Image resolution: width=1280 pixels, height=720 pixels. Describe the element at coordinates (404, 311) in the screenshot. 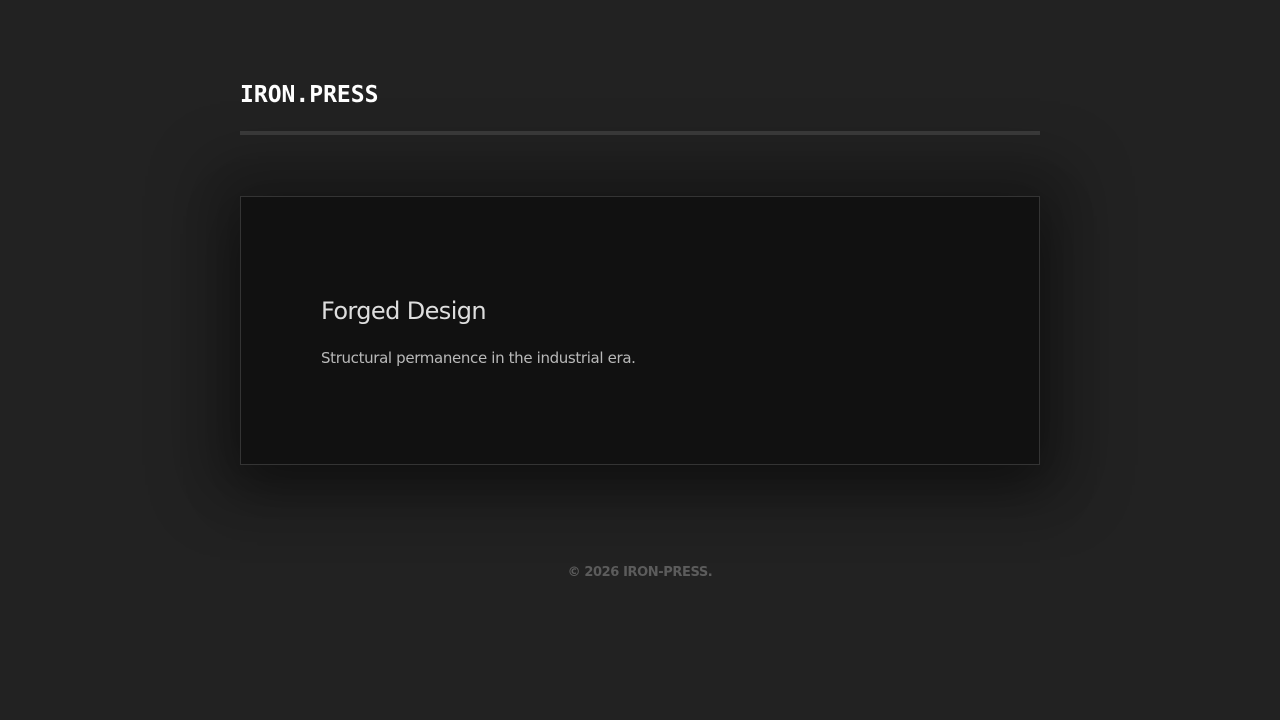

I see `hero-title: Forged Design` at that location.